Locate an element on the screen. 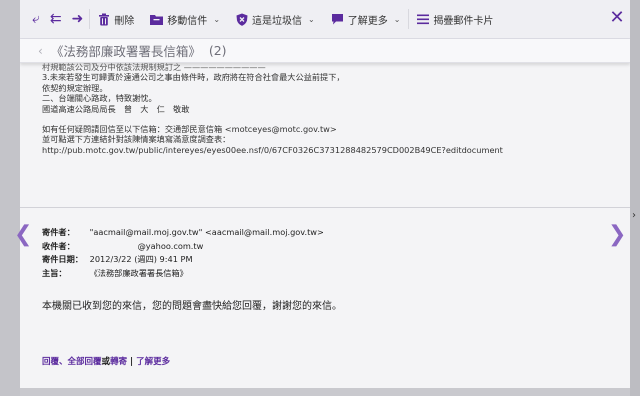 Image resolution: width=640 pixels, height=396 pixels. spam-button: 這是垃圾信 ⌄ is located at coordinates (275, 19).